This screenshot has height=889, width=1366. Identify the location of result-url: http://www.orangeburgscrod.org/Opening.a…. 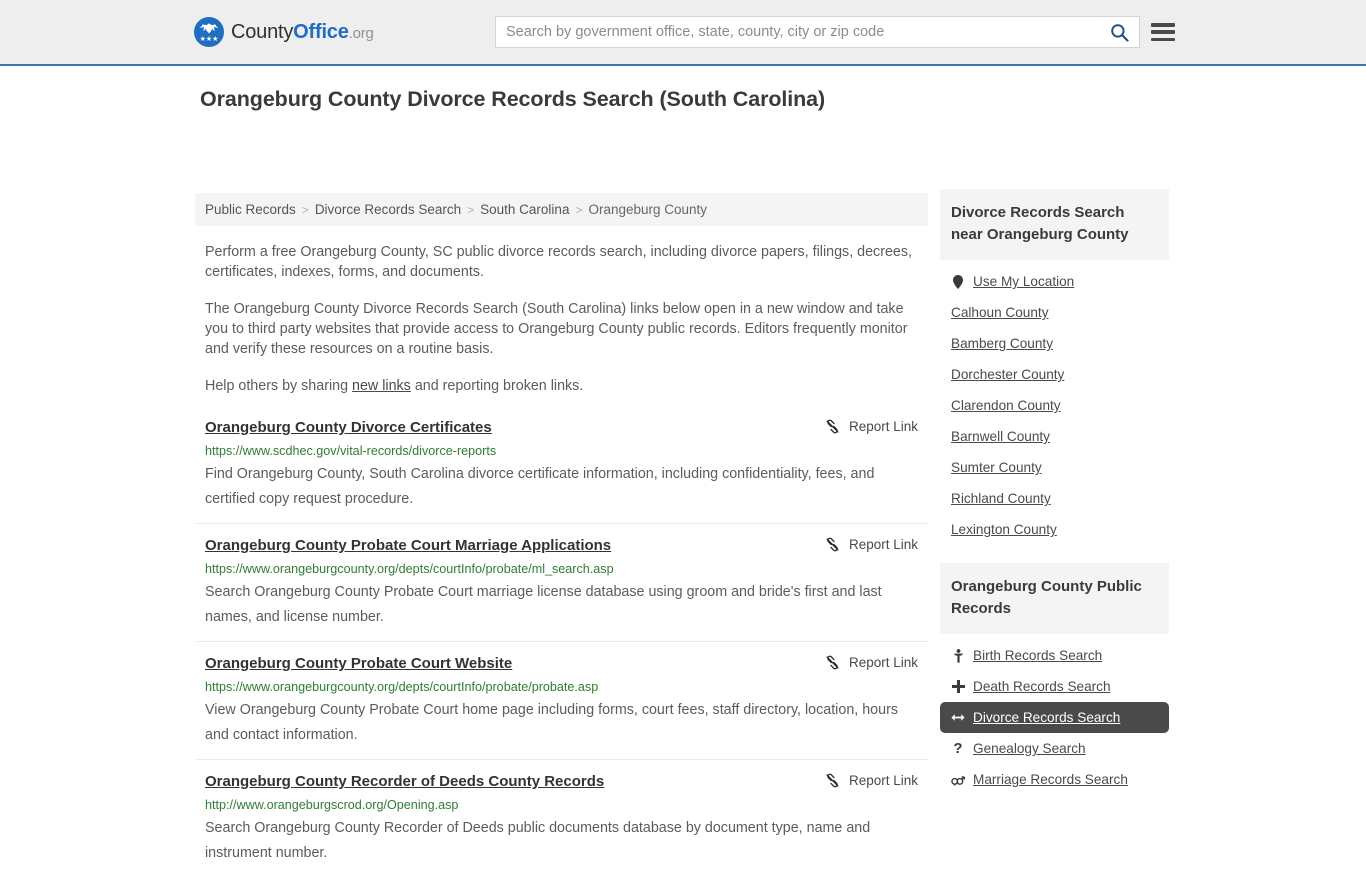
(561, 805).